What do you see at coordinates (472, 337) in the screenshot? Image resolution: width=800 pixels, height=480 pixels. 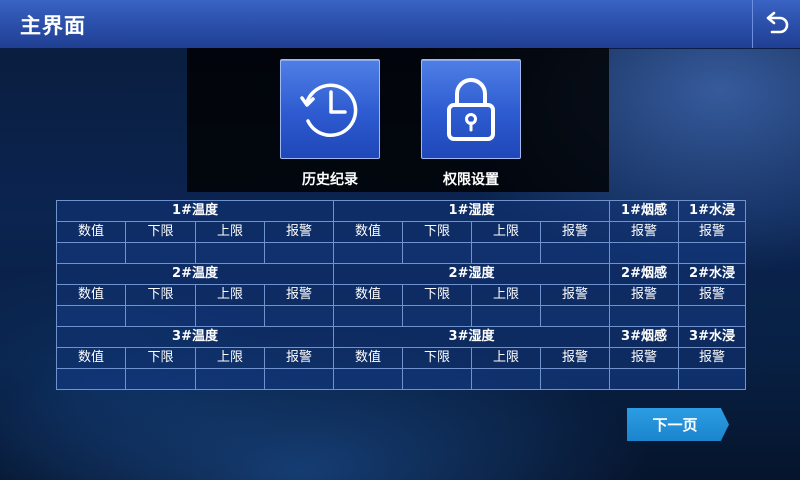 I see `humidity-header: 3#湿度` at bounding box center [472, 337].